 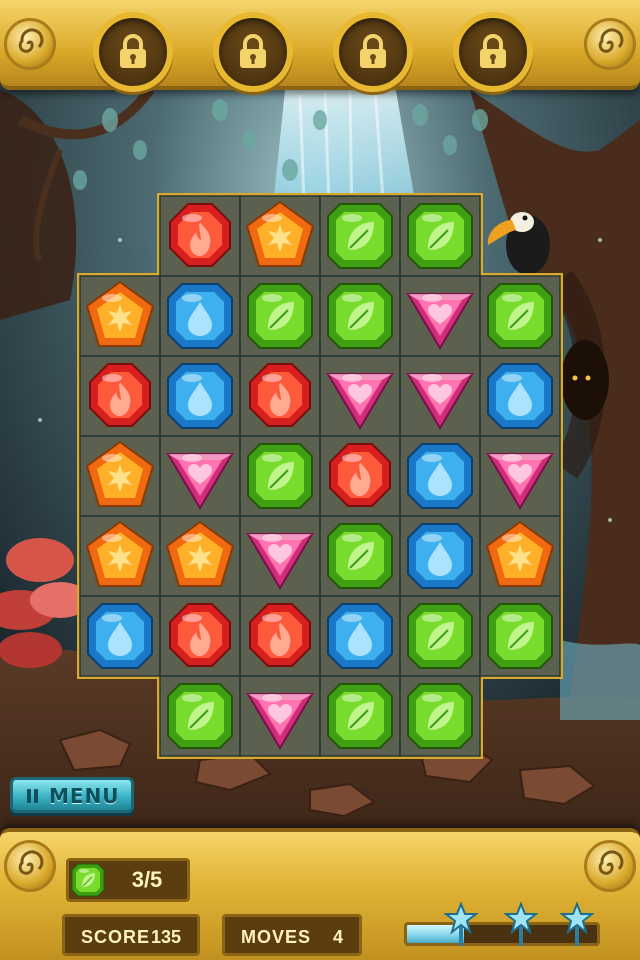 I want to click on moves-value: 4, so click(x=337, y=937).